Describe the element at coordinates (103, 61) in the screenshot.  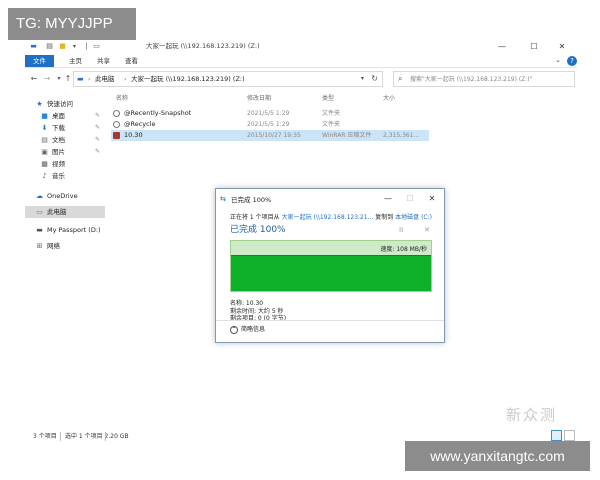
I see `tab-share: 共享` at that location.